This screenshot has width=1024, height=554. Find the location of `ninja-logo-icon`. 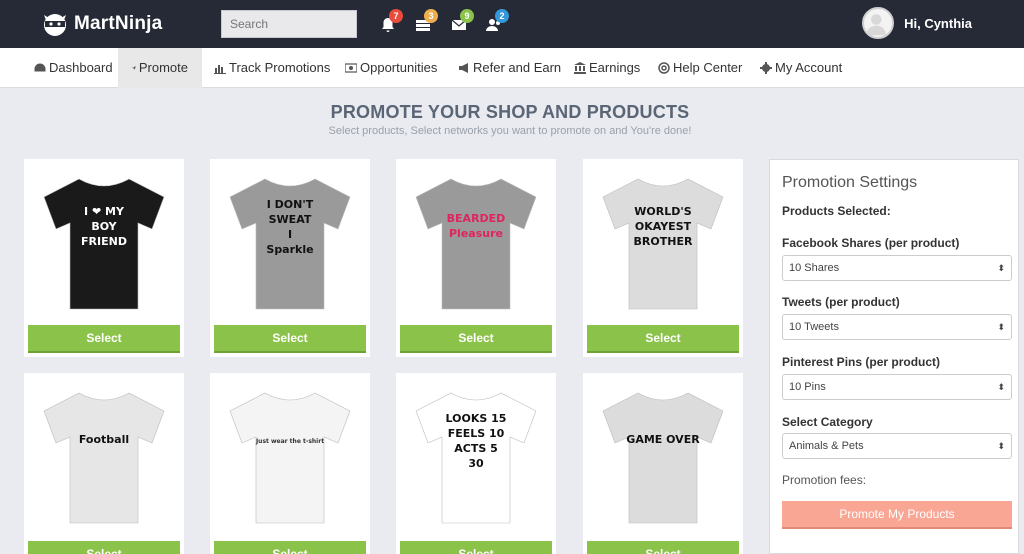

ninja-logo-icon is located at coordinates (55, 25).